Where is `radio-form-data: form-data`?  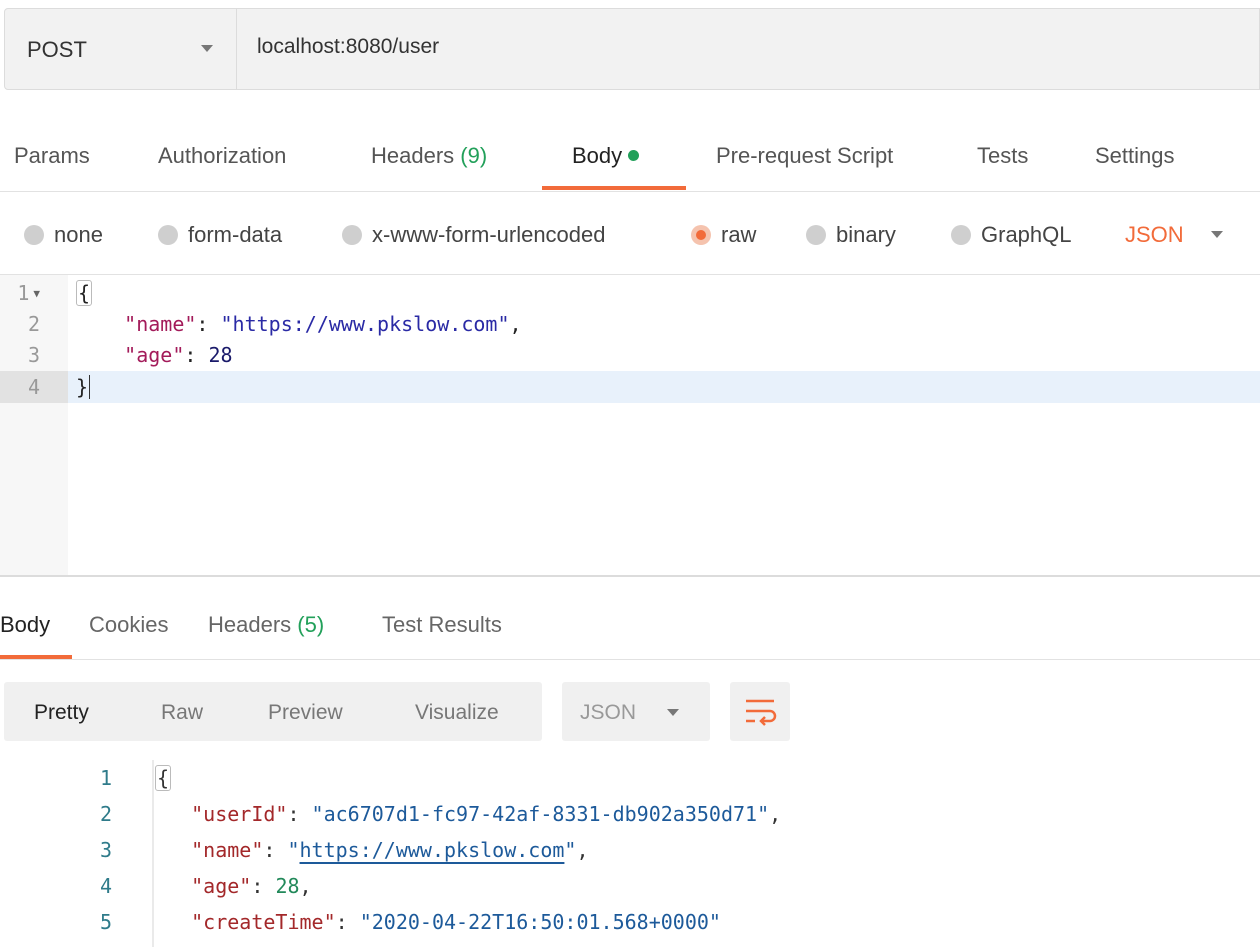
radio-form-data: form-data is located at coordinates (220, 235).